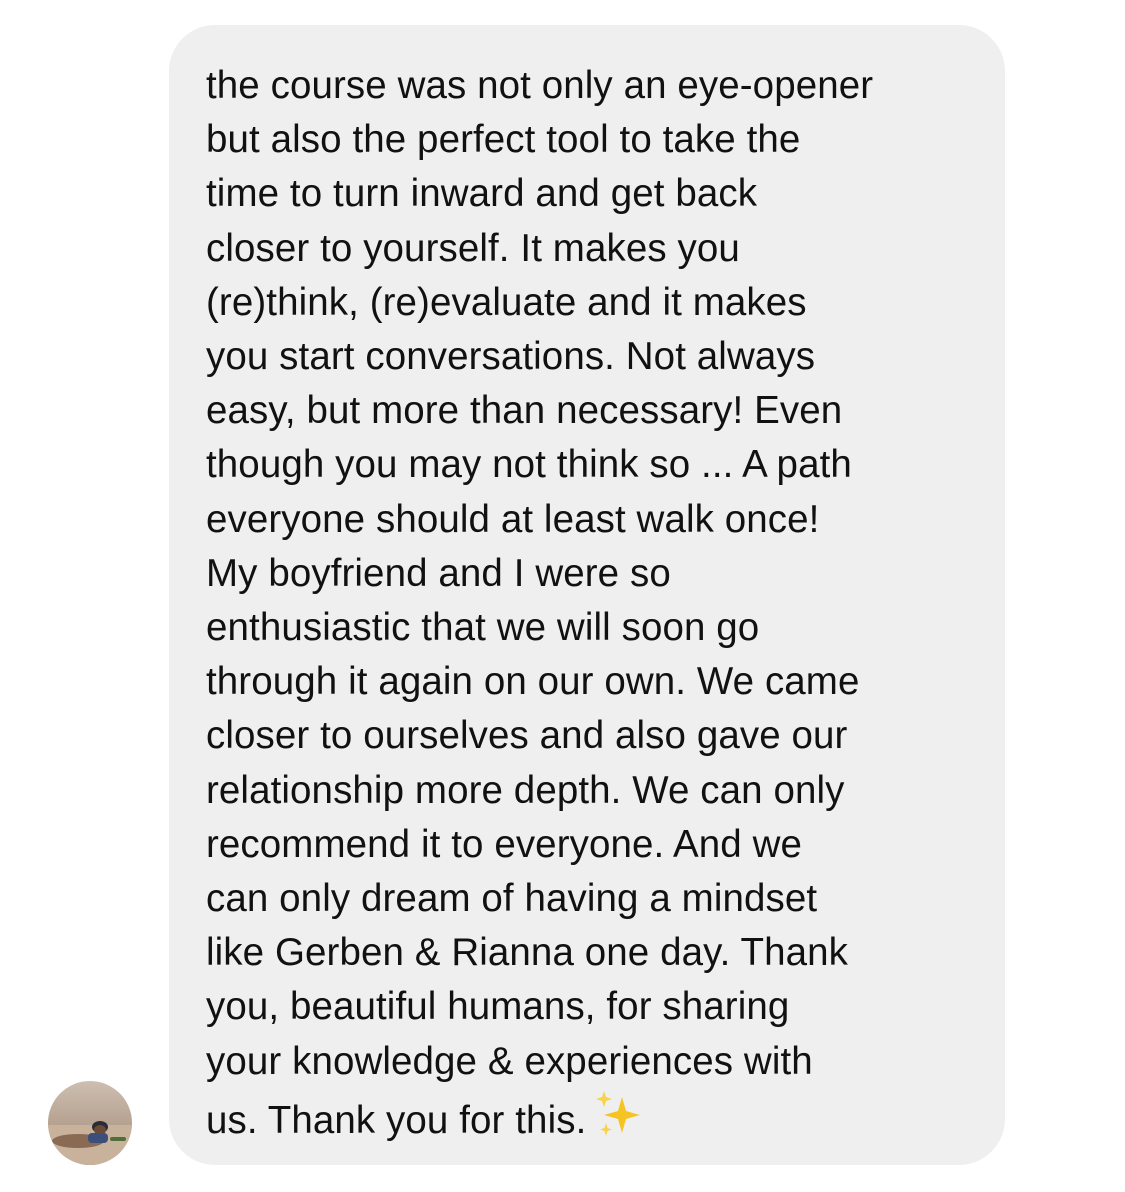 This screenshot has height=1192, width=1125. What do you see at coordinates (525, 790) in the screenshot?
I see `message-line: relationship more depth. We can only` at bounding box center [525, 790].